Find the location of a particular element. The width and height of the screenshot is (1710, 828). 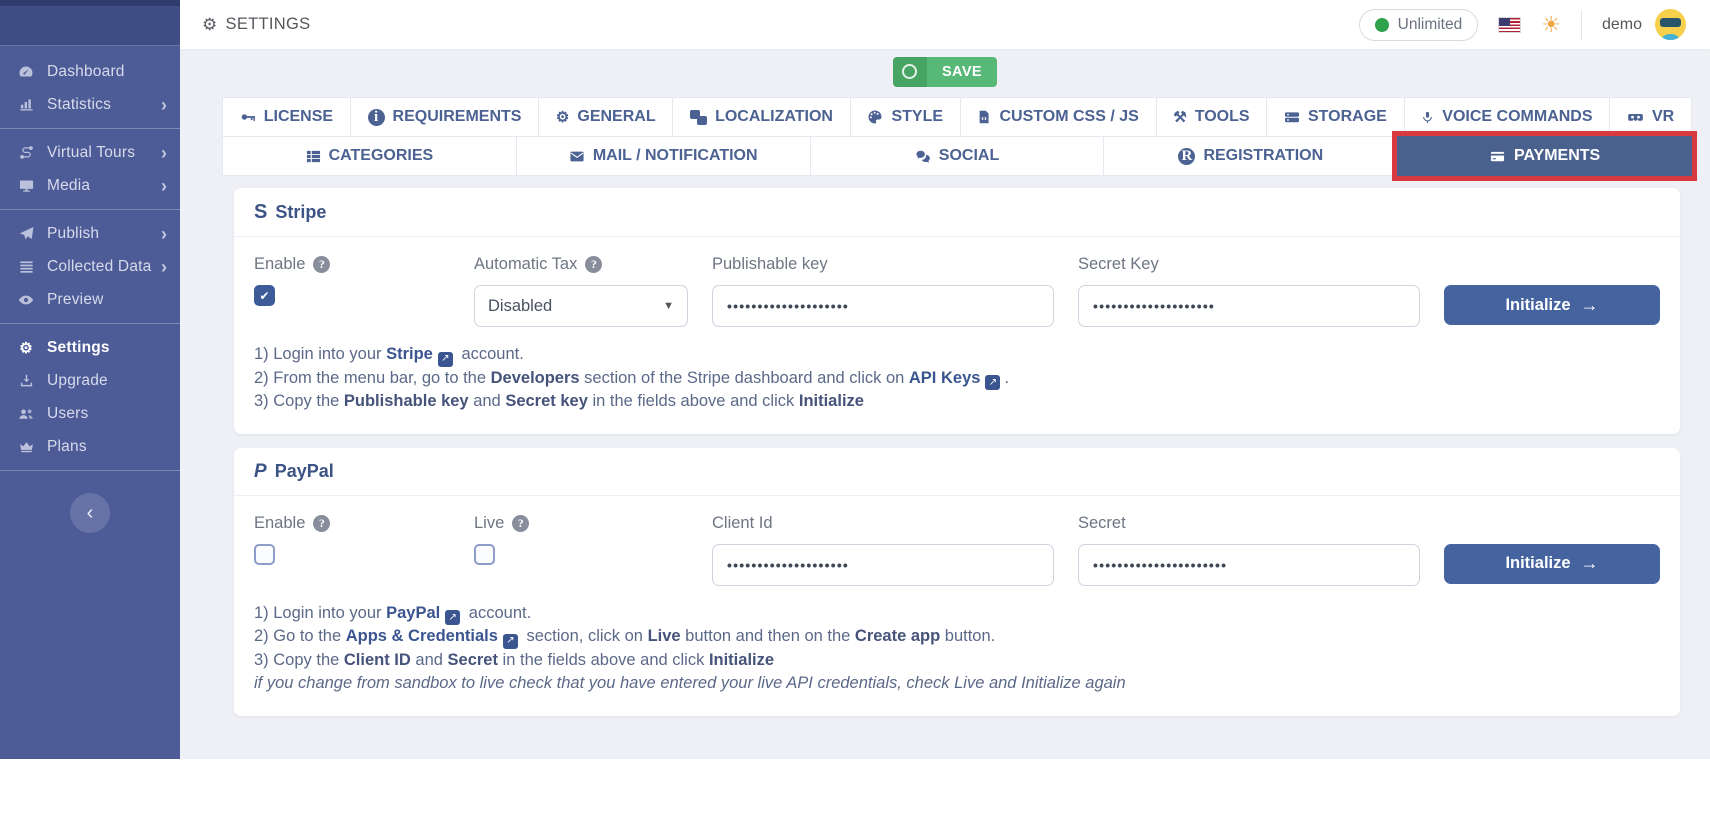

user-menu: demo is located at coordinates (1644, 24).